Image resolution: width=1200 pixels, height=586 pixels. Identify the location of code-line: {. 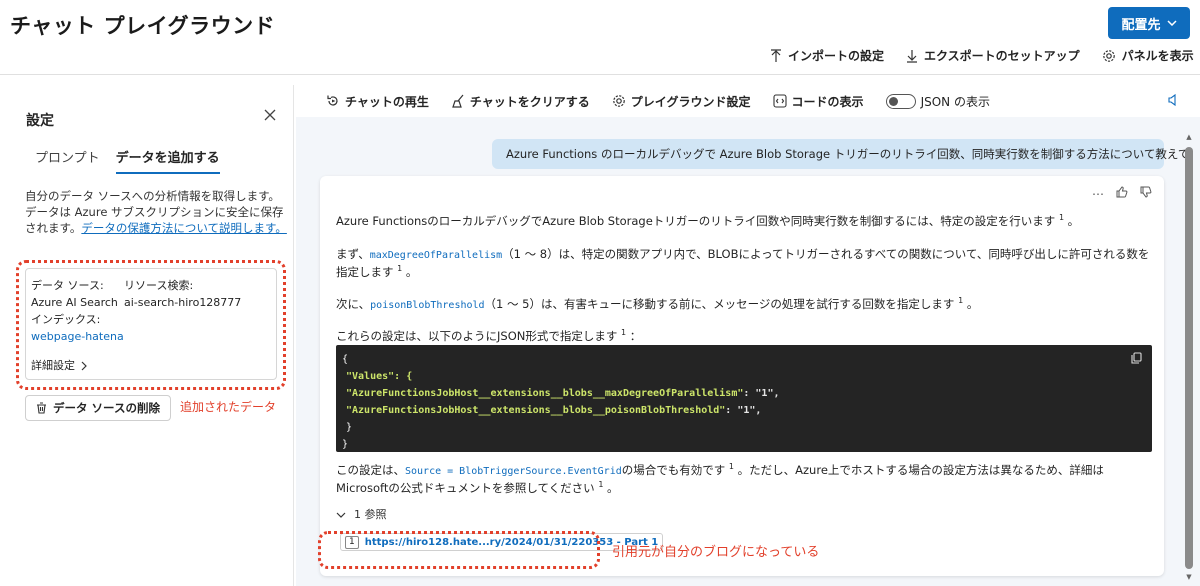
(345, 359).